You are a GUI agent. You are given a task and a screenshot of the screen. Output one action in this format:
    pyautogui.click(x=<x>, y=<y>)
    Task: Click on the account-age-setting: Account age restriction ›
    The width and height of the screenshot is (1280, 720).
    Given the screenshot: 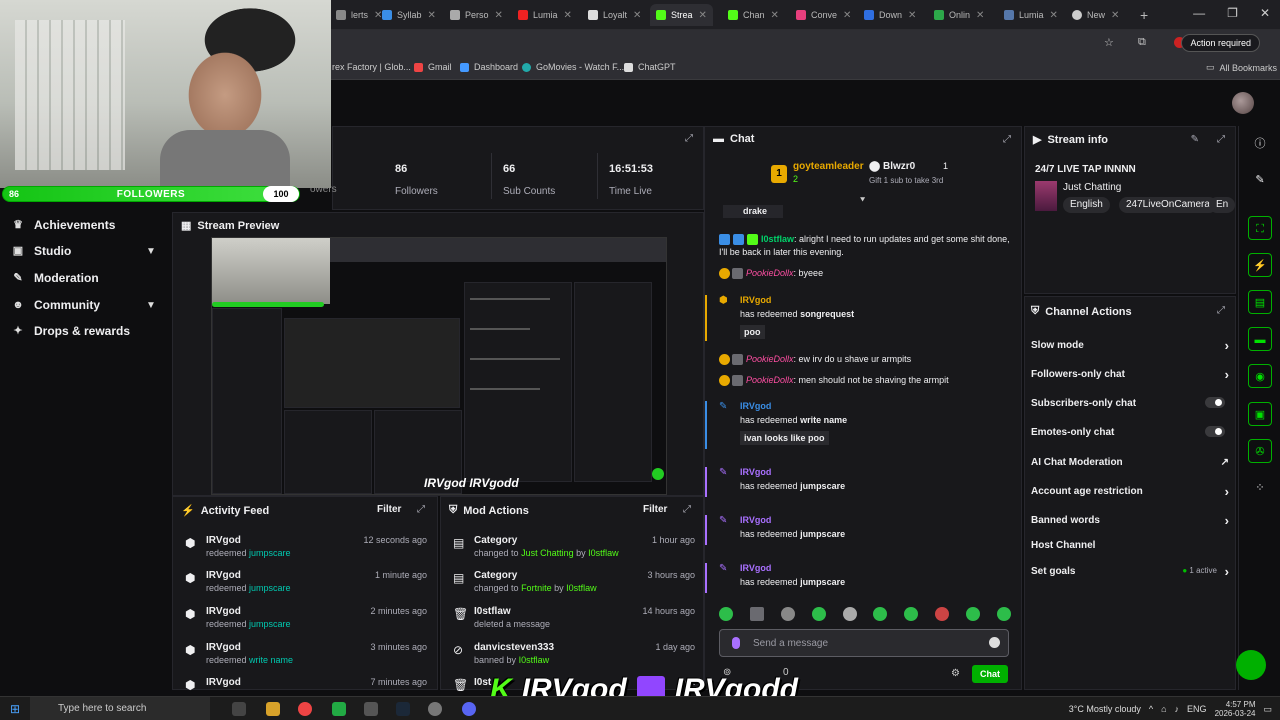 What is the action you would take?
    pyautogui.click(x=1130, y=491)
    